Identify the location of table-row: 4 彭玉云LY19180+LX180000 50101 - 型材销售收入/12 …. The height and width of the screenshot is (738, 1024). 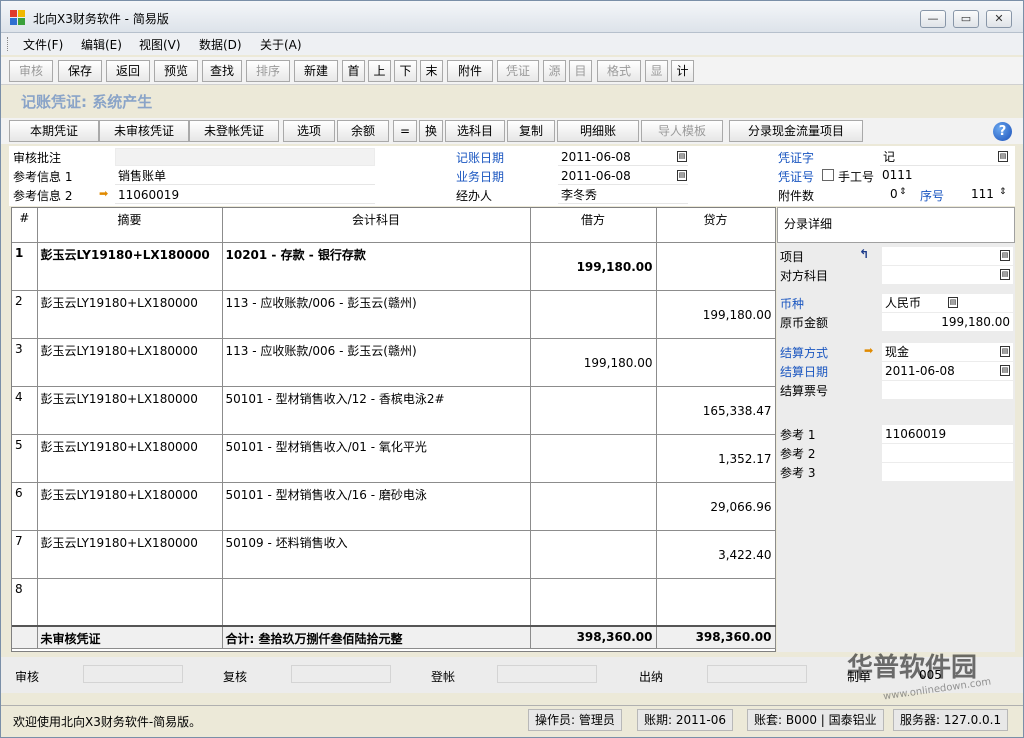
(394, 410).